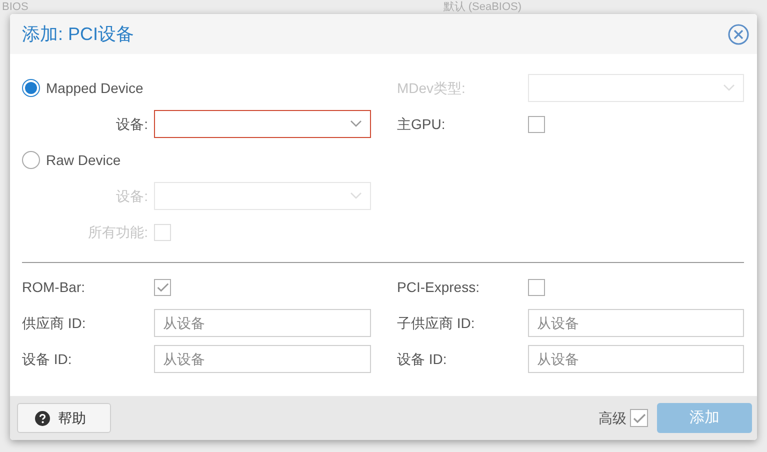 The width and height of the screenshot is (767, 452). What do you see at coordinates (54, 287) in the screenshot?
I see `field-label: ROM-Bar:` at bounding box center [54, 287].